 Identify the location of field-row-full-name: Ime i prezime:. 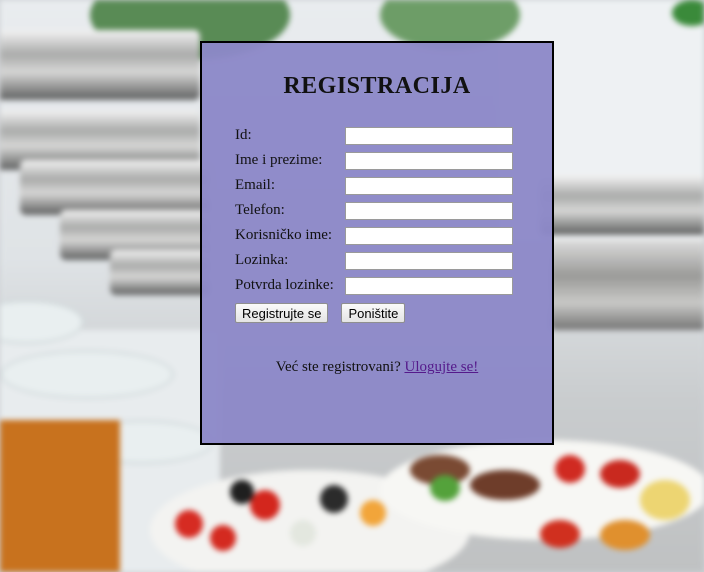
(374, 160).